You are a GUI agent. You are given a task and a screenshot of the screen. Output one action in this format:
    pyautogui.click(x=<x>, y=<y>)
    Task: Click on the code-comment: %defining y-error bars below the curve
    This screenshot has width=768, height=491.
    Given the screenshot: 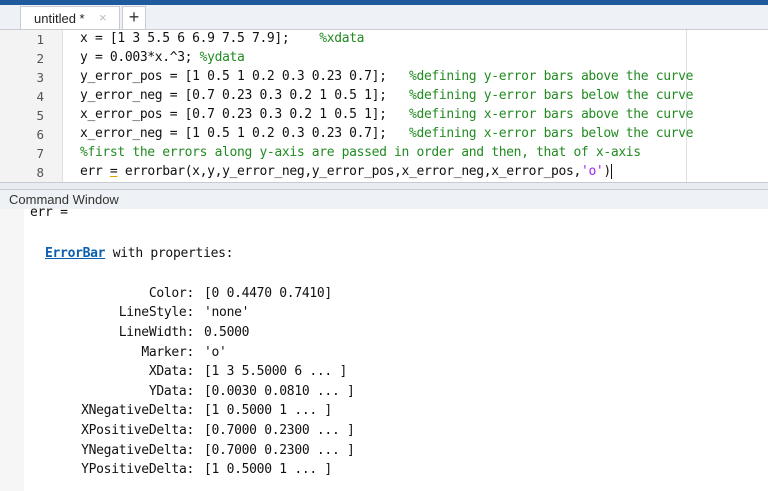 What is the action you would take?
    pyautogui.click(x=551, y=95)
    